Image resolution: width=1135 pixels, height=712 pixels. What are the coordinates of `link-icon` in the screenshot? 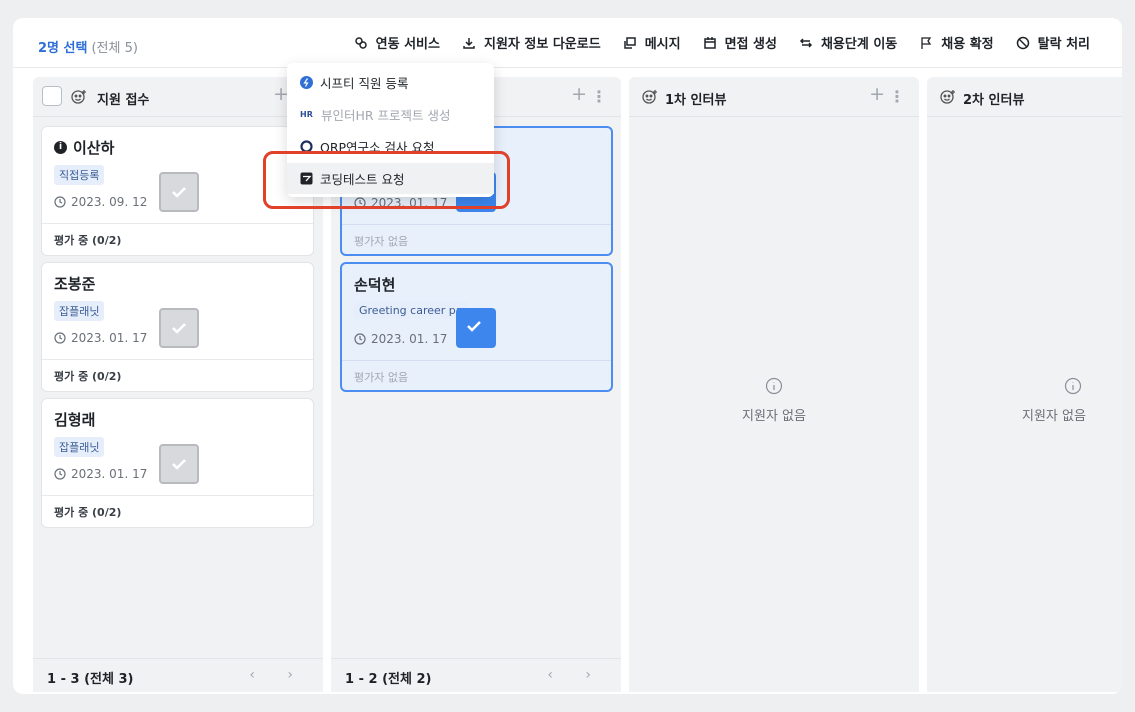 It's located at (360, 42).